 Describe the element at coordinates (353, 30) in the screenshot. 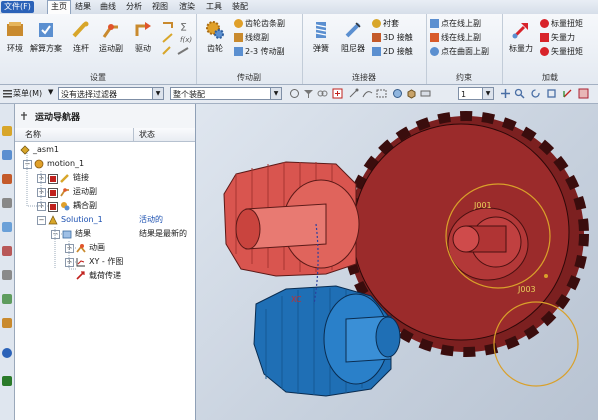

I see `damper-icon` at that location.